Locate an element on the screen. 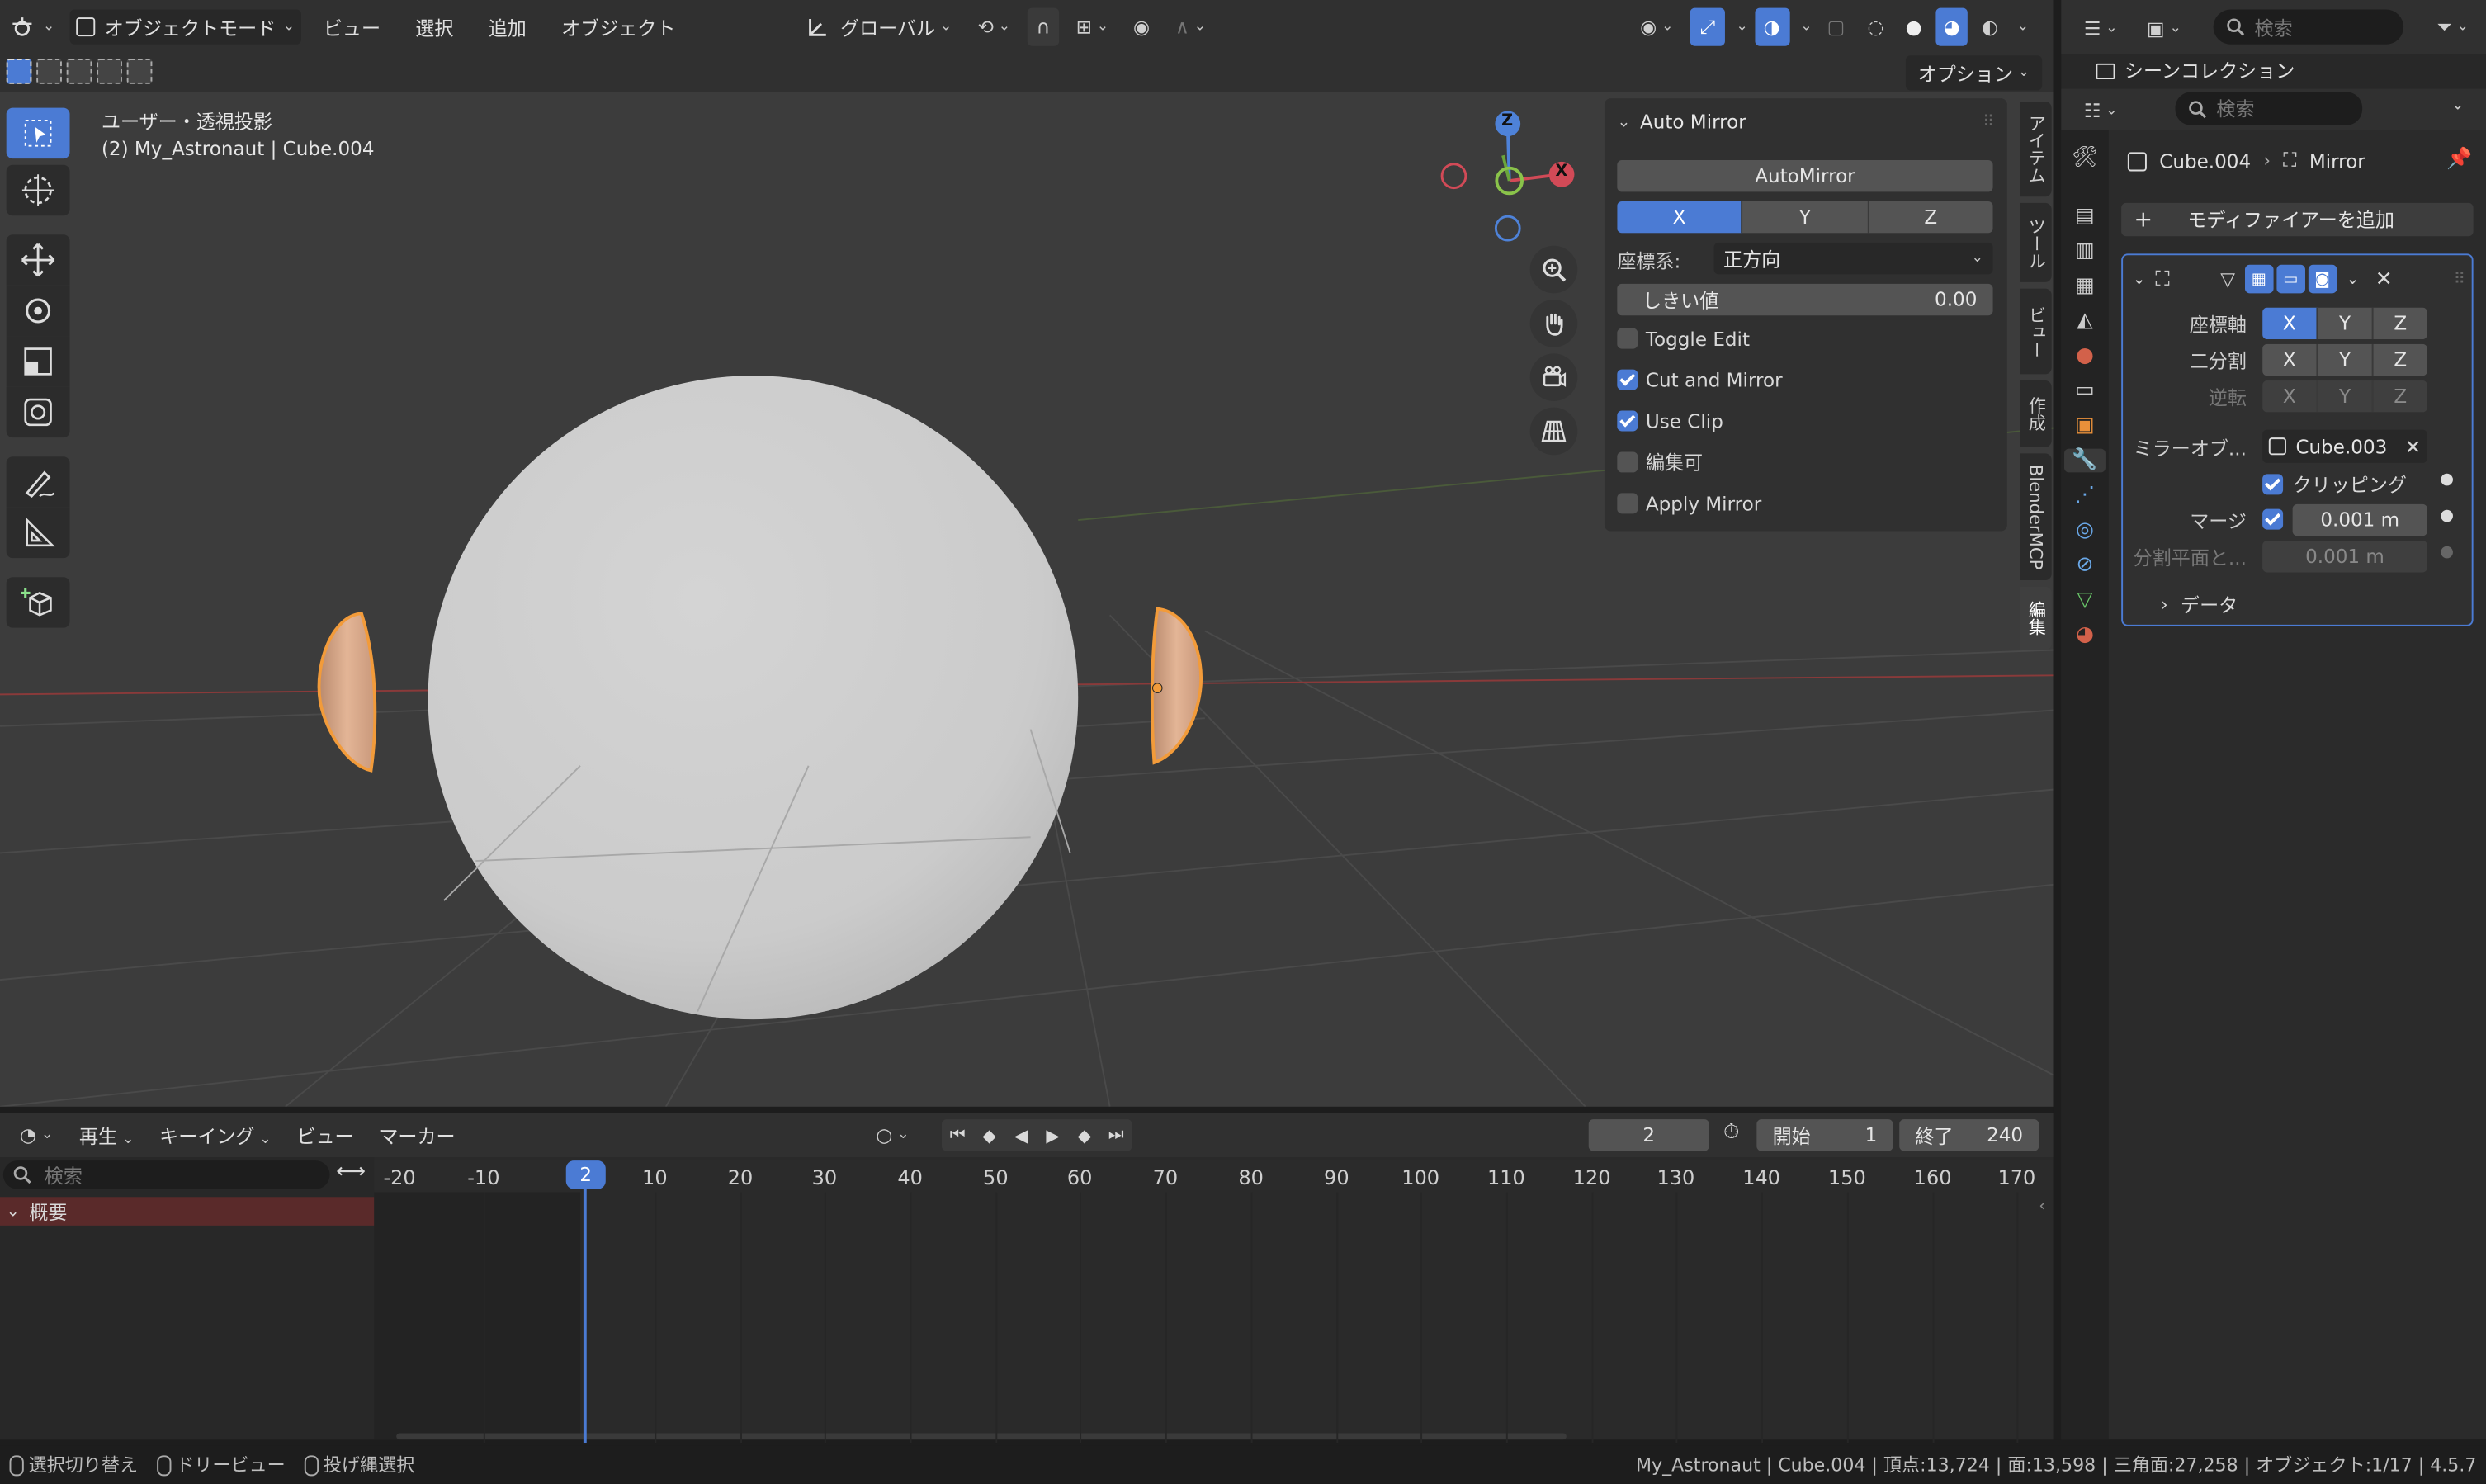 This screenshot has height=1484, width=2486. start-frame-field: 開始 1 is located at coordinates (1825, 1135).